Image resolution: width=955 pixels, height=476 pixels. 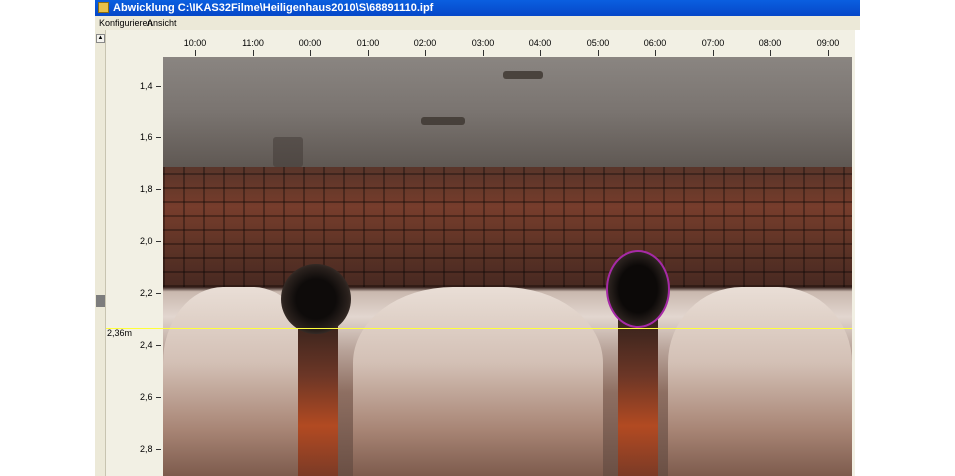 I want to click on depth-marker-line, so click(x=479, y=328).